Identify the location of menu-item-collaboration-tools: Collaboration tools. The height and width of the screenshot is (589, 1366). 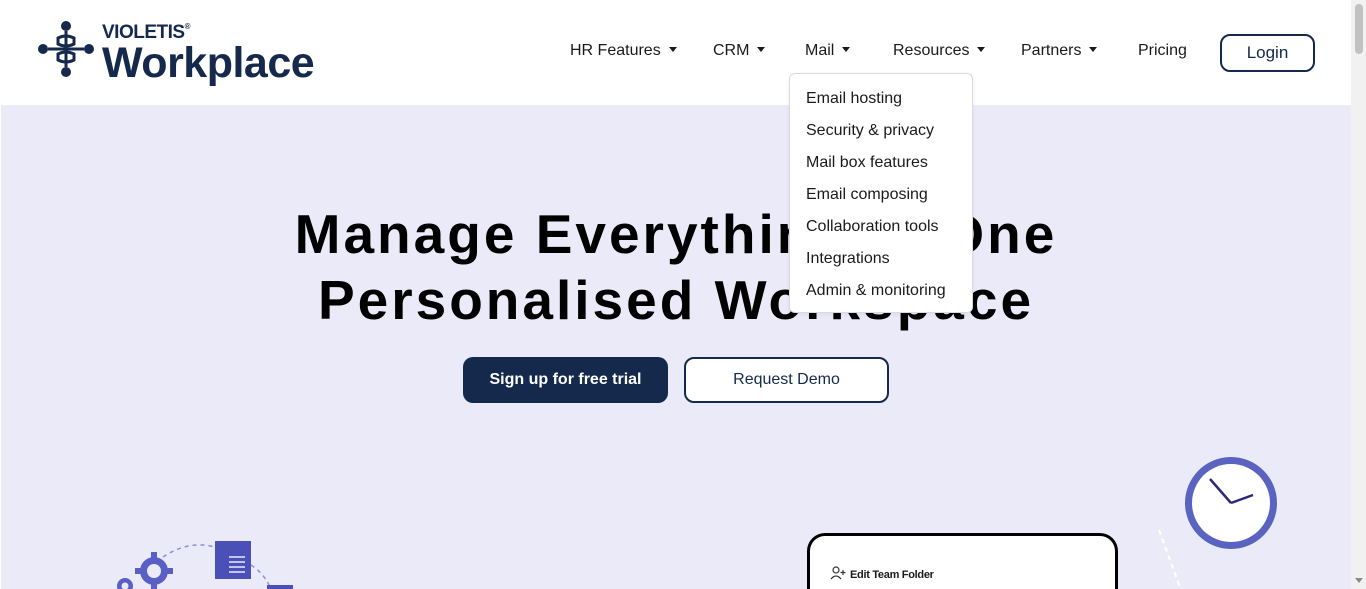
(872, 227).